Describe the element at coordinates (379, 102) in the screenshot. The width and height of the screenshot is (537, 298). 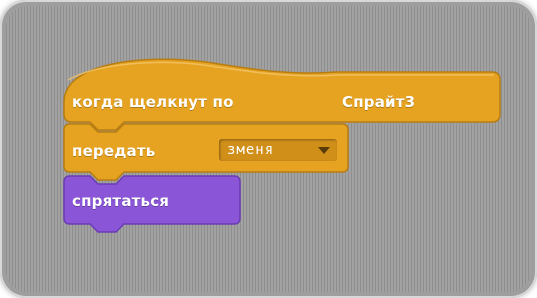
I see `hat-block-sprite-name: Спрайт3` at that location.